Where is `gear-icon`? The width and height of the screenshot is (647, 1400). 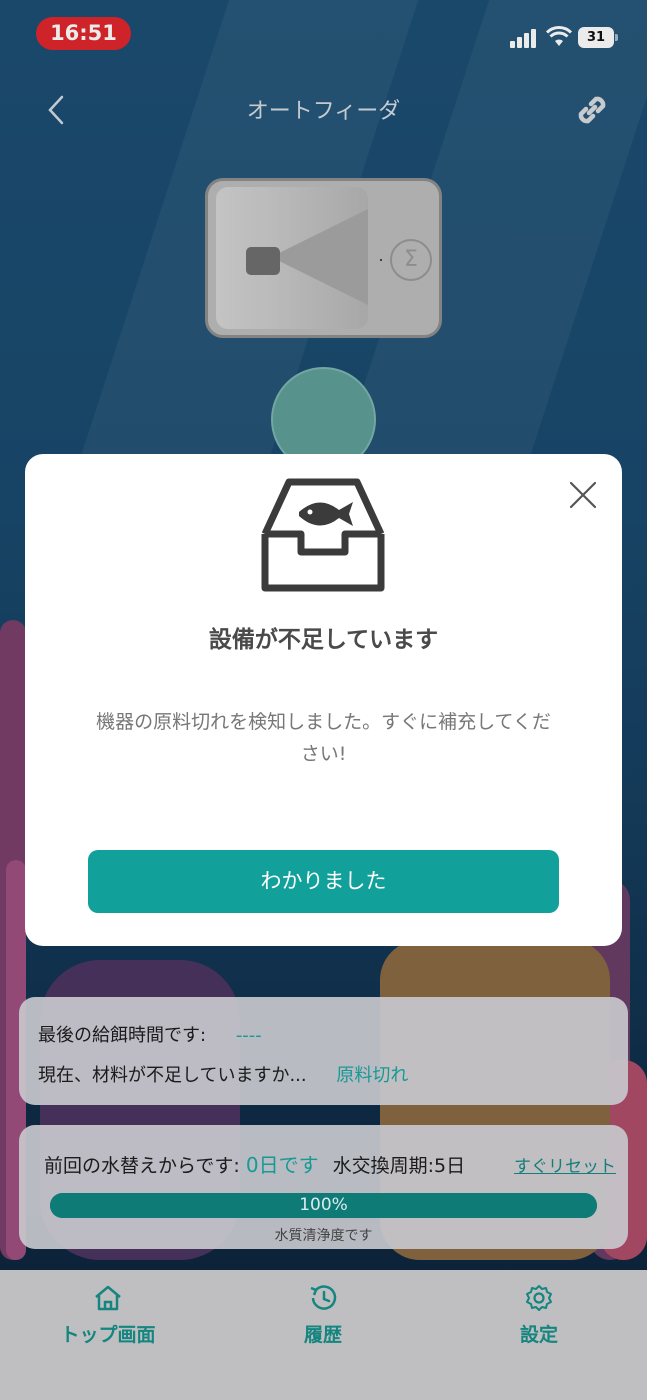
gear-icon is located at coordinates (539, 1298).